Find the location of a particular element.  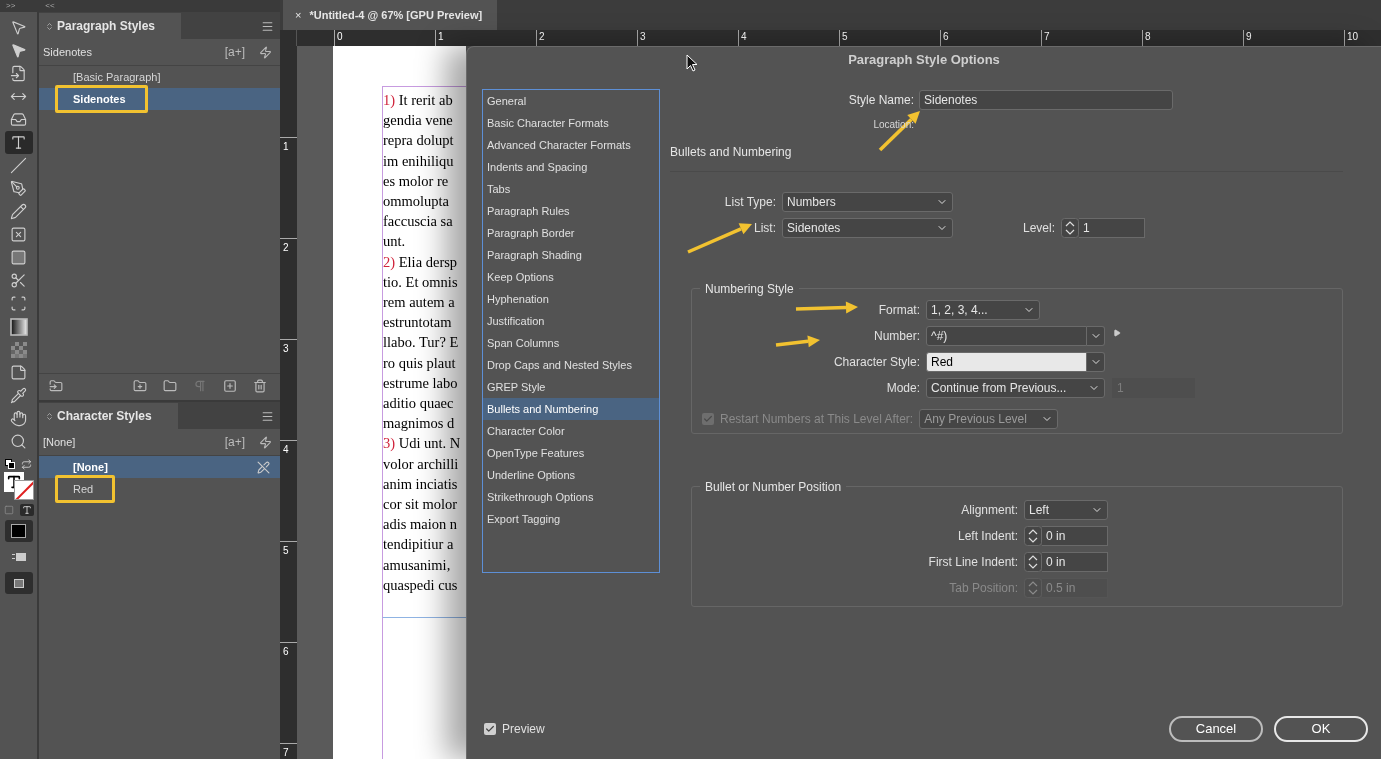

category-item: GREP Style is located at coordinates (571, 387).